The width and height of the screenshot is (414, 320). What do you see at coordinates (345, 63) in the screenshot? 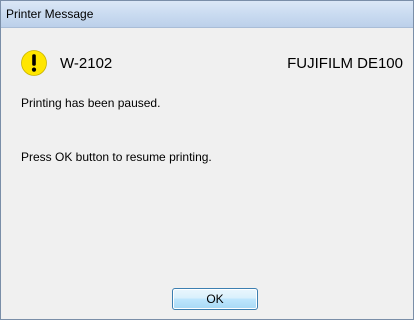
I see `printer-model: FUJIFILM DE100` at bounding box center [345, 63].